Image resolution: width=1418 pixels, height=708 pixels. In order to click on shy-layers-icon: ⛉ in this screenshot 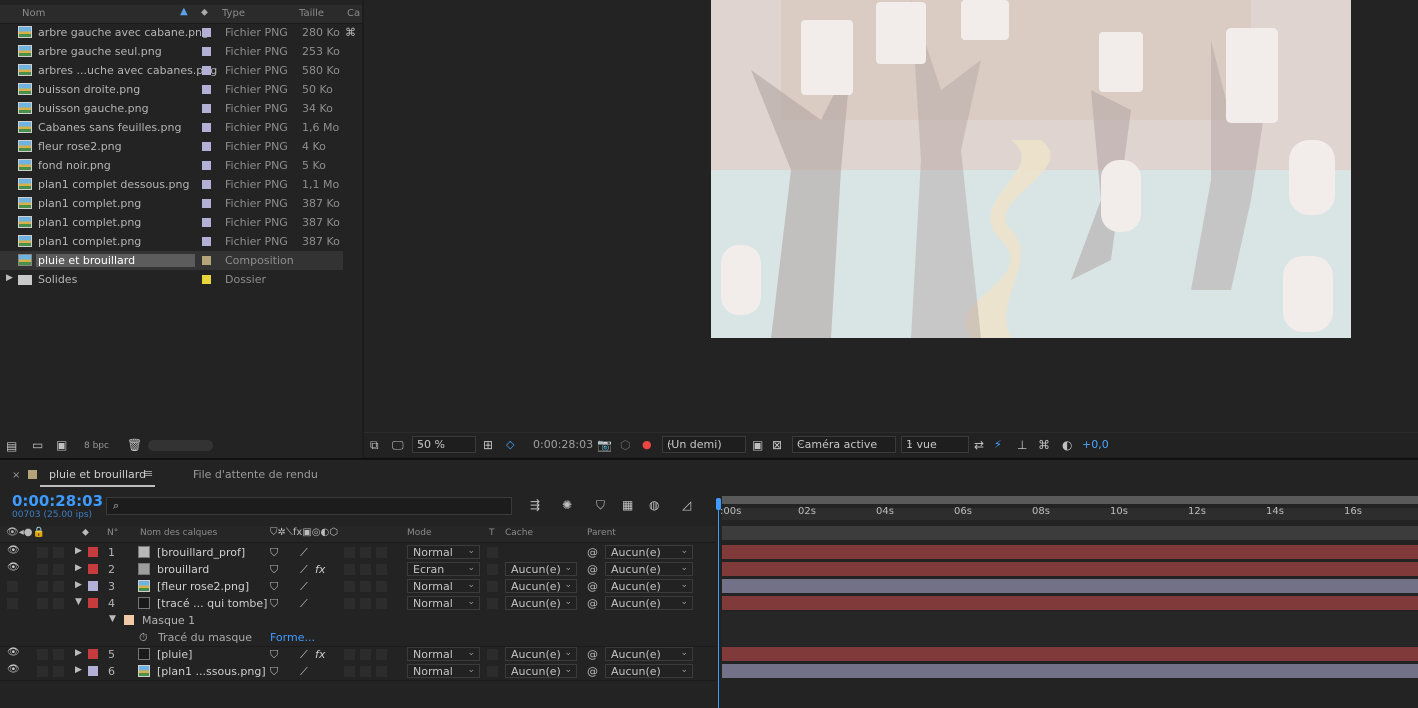, I will do `click(600, 505)`.